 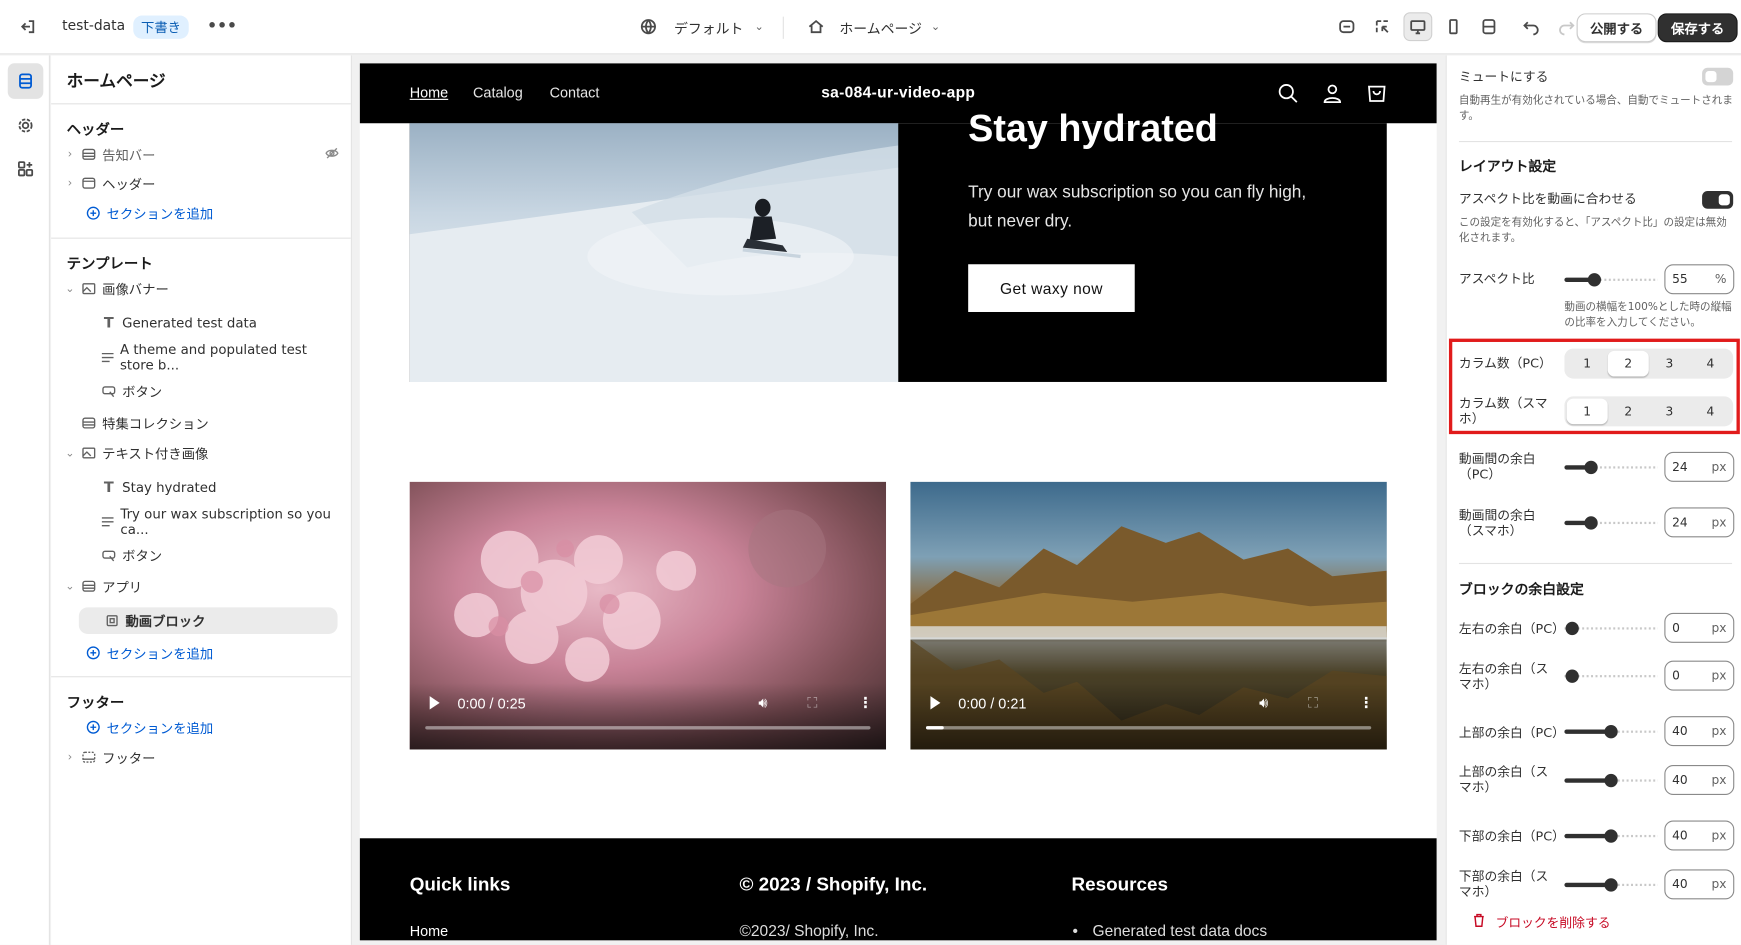 I want to click on gap-pc-slider, so click(x=1611, y=468).